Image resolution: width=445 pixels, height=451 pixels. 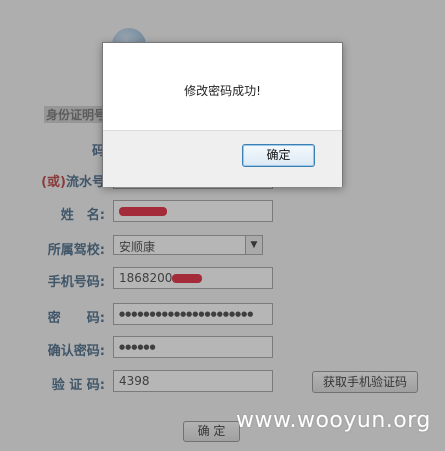 What do you see at coordinates (333, 420) in the screenshot?
I see `watermark: www.wooyun.org` at bounding box center [333, 420].